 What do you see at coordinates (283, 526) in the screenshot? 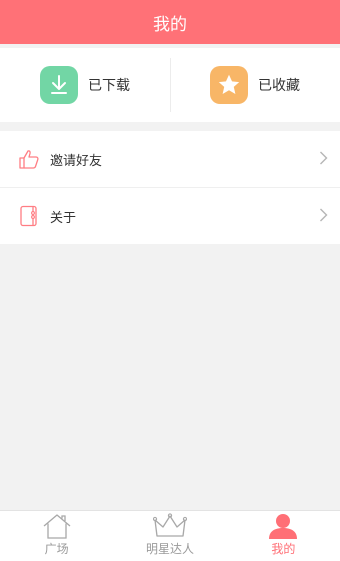
I see `person-icon` at bounding box center [283, 526].